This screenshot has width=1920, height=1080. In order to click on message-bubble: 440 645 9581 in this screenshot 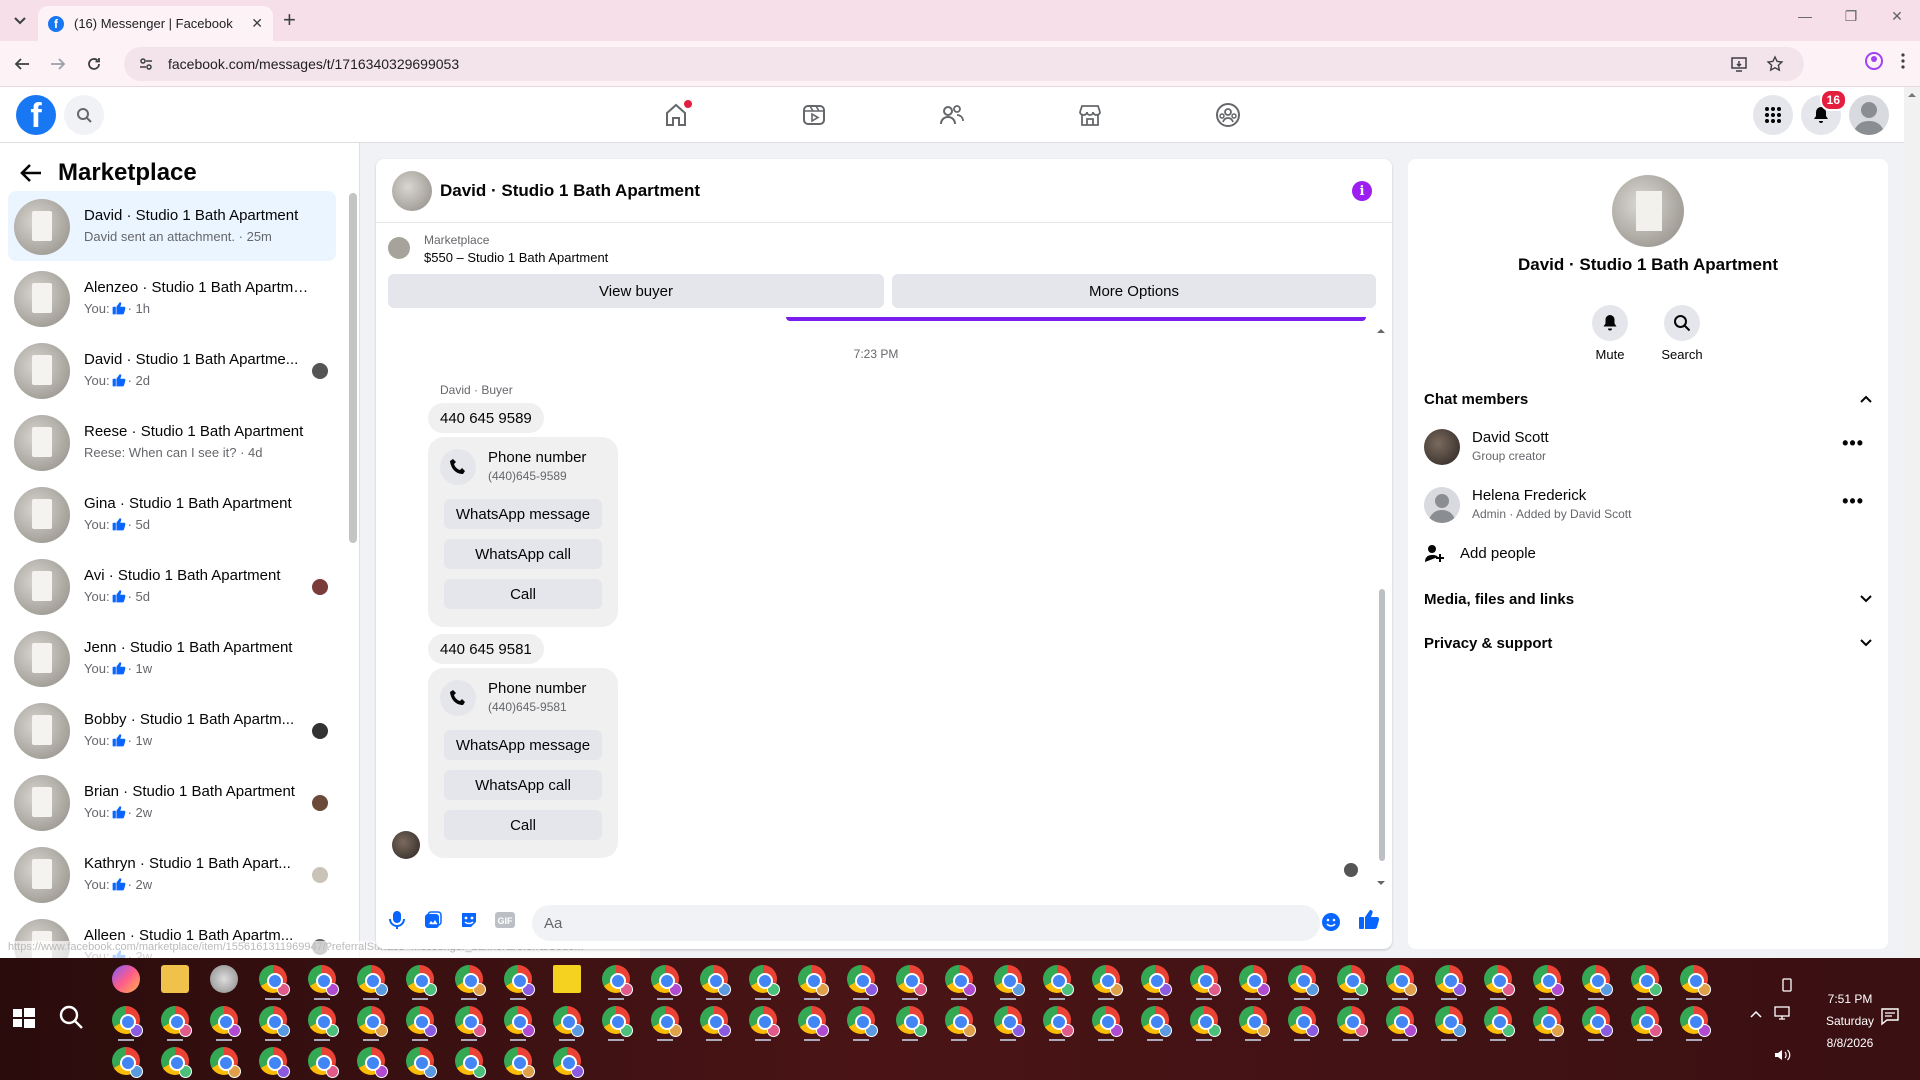, I will do `click(486, 649)`.